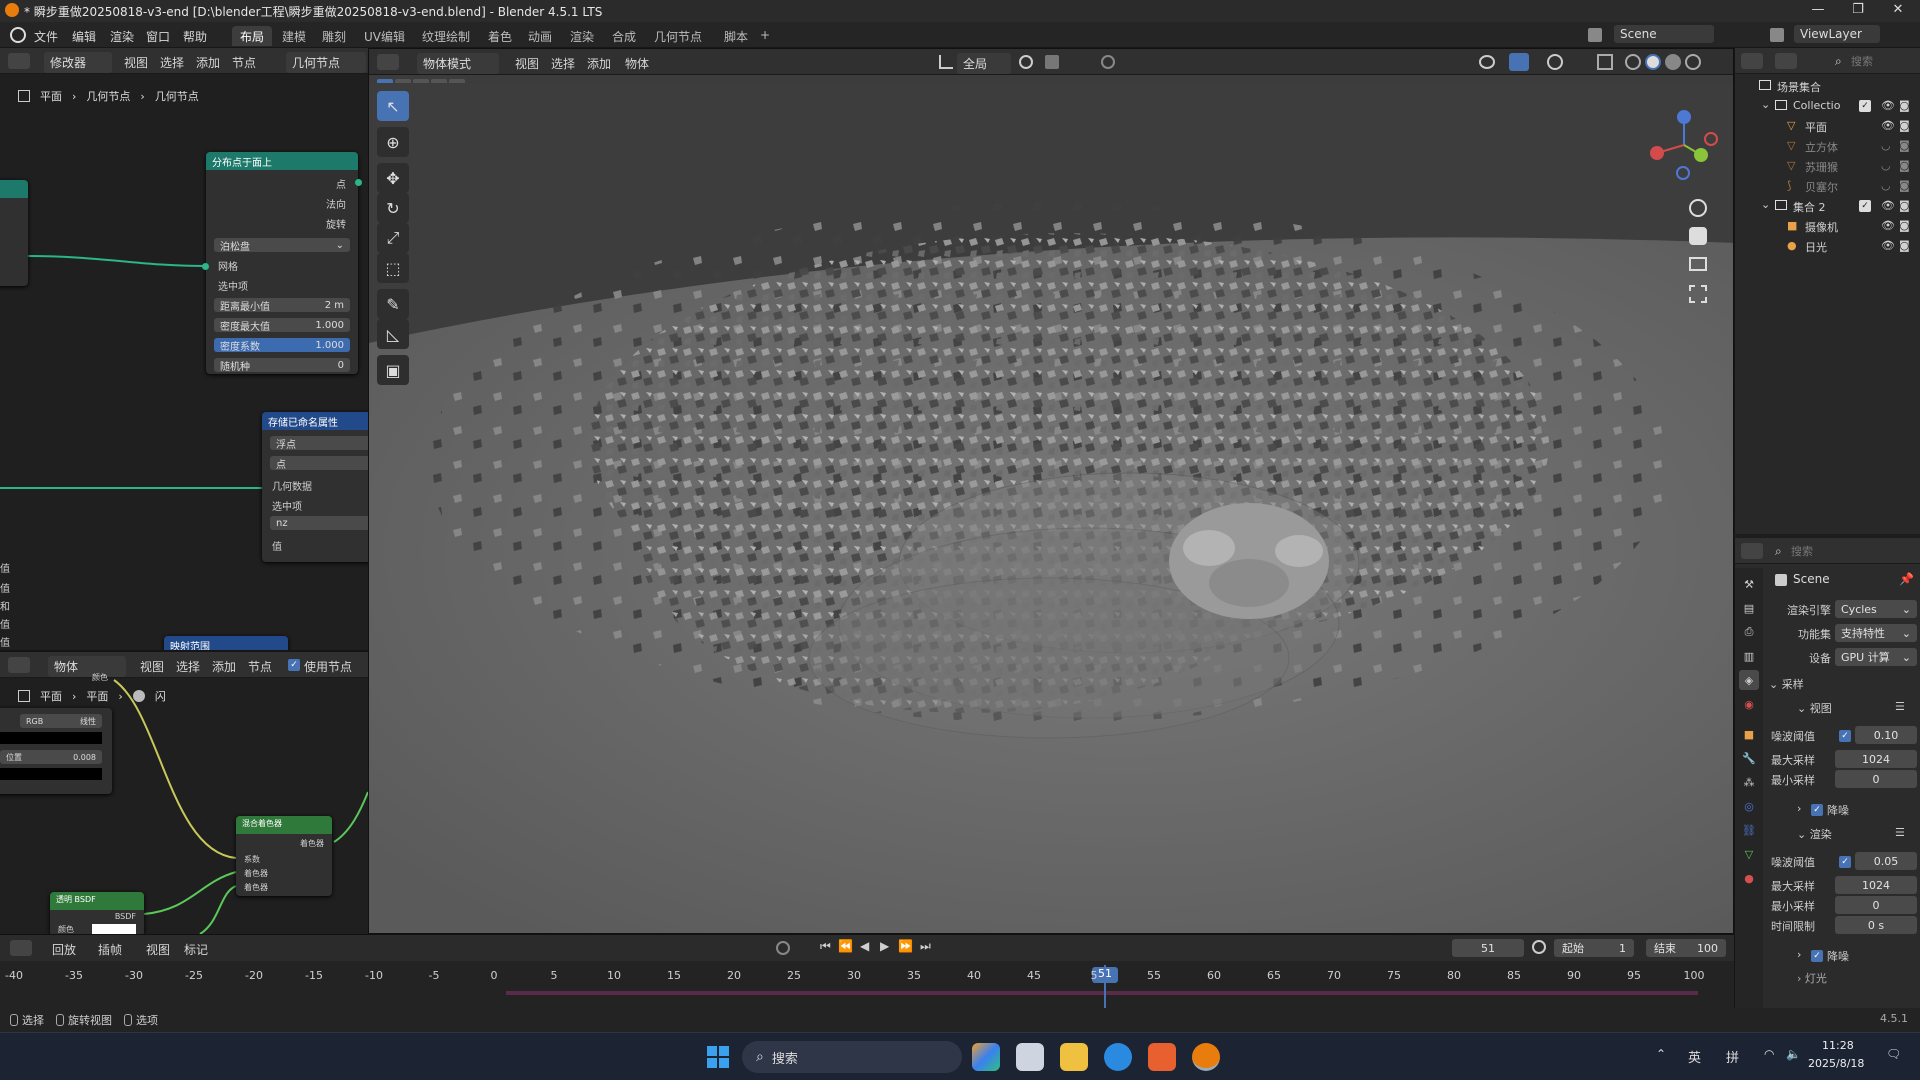 This screenshot has height=1080, width=1920. Describe the element at coordinates (1793, 1054) in the screenshot. I see `volume-icon: 🔈` at that location.